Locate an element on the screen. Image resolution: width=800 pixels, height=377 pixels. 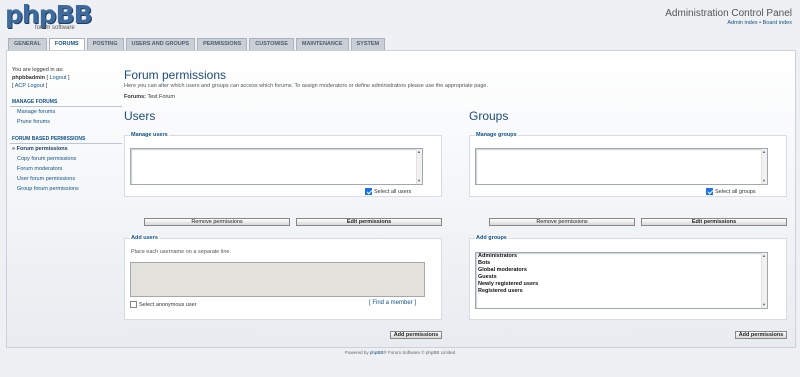
username: phpbbadmin is located at coordinates (28, 78).